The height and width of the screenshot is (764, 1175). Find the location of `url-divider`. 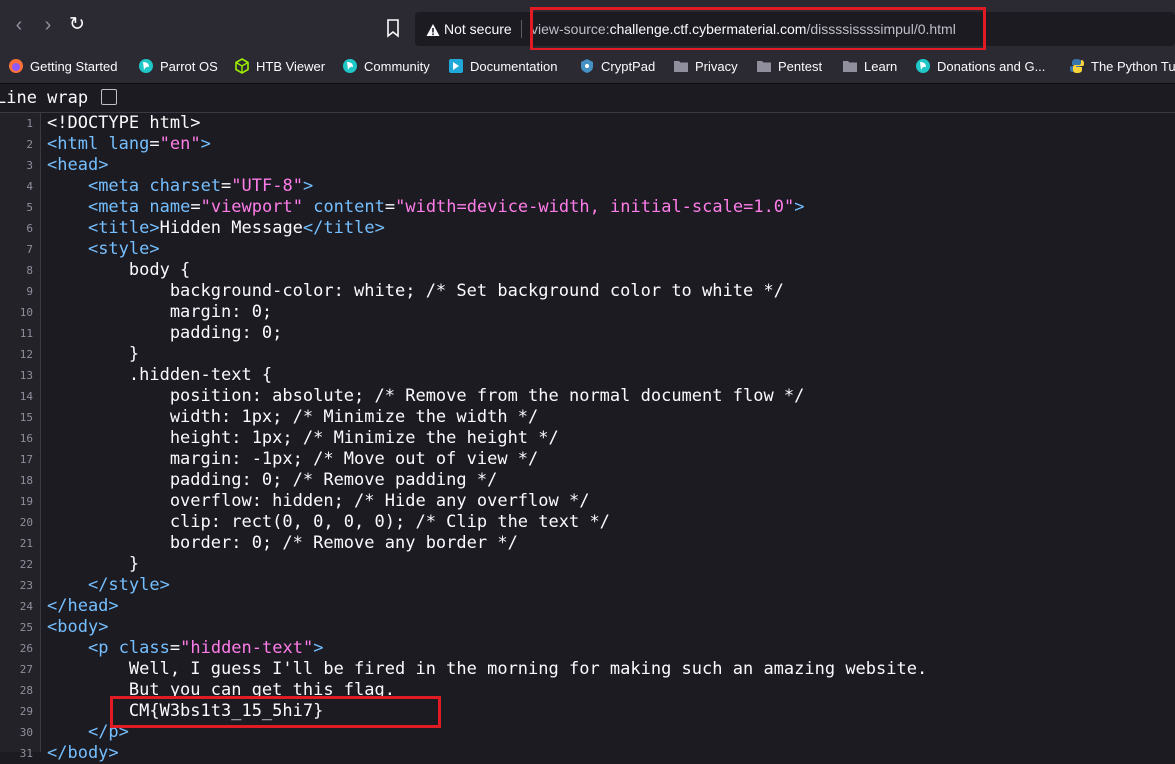

url-divider is located at coordinates (521, 29).